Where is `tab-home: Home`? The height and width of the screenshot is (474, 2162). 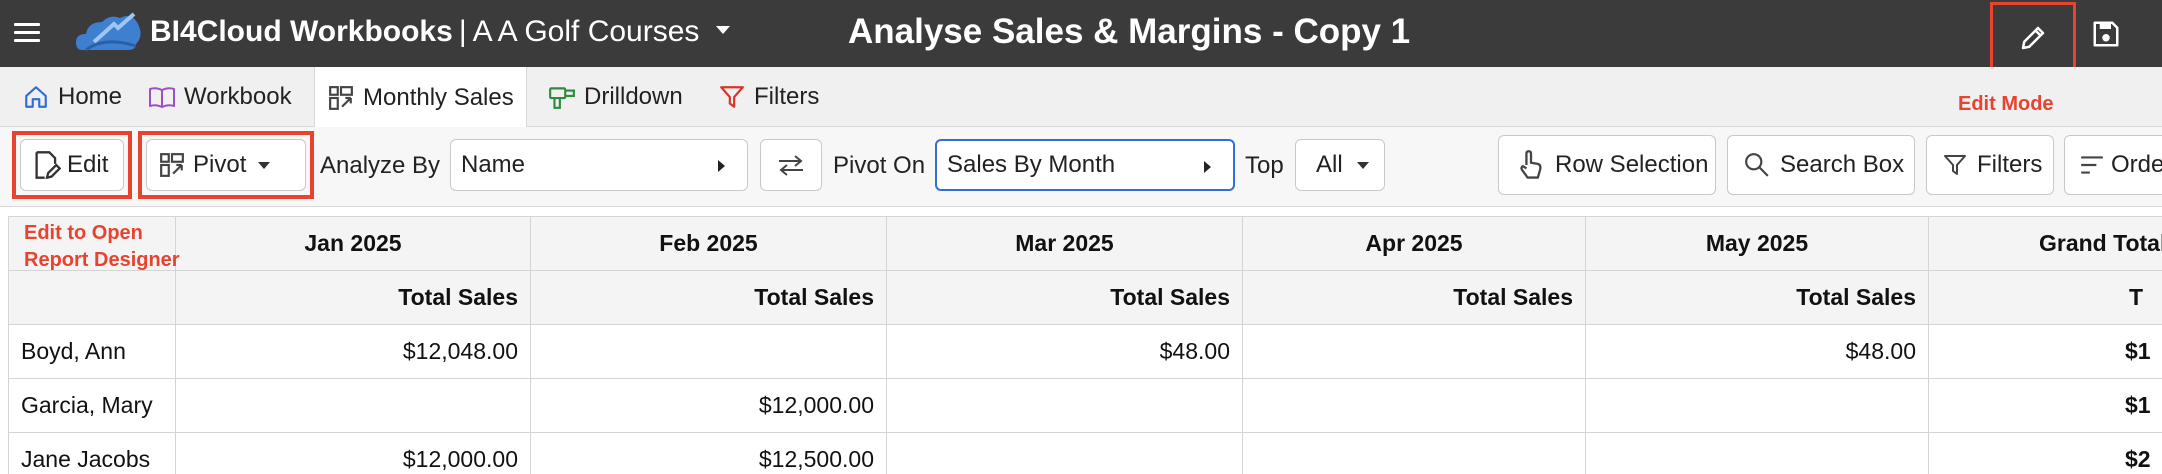 tab-home: Home is located at coordinates (72, 97).